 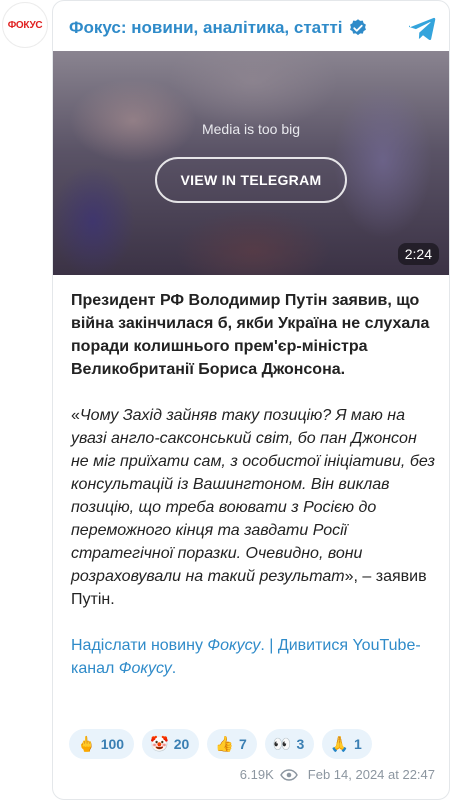 I want to click on reaction-count: 7, so click(x=243, y=744).